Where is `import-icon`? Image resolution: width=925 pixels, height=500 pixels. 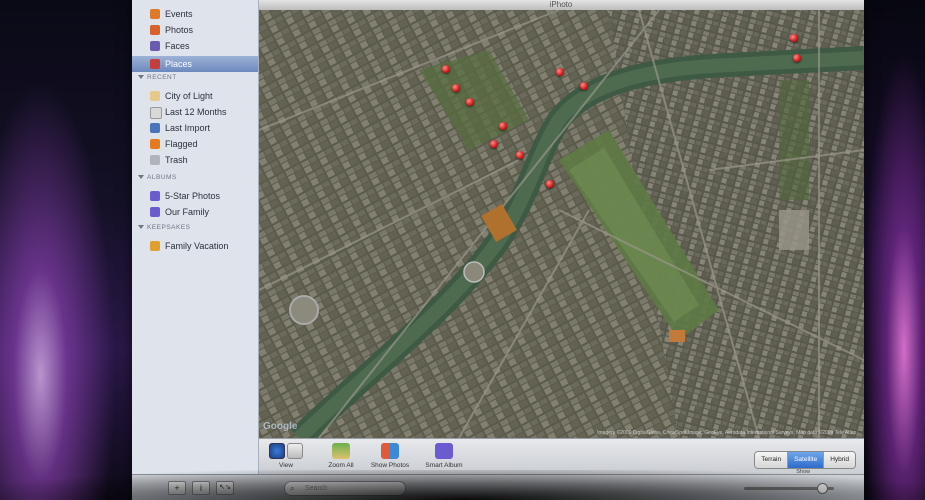 import-icon is located at coordinates (155, 128).